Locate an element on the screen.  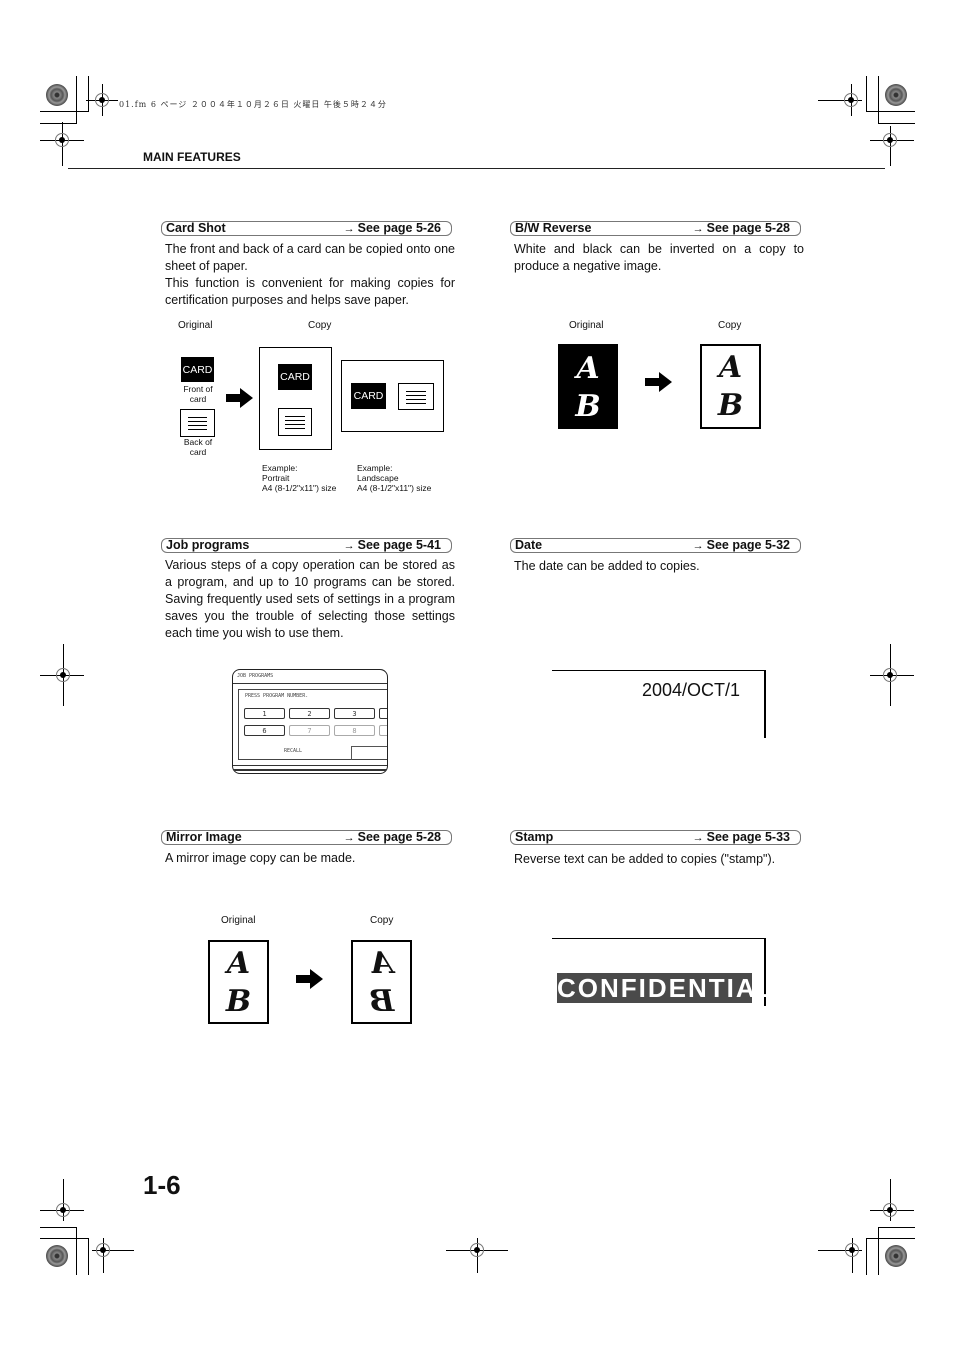
example-landscape-caption: Example: Landscape A4 (8-1/2"x11") size is located at coordinates (394, 478).